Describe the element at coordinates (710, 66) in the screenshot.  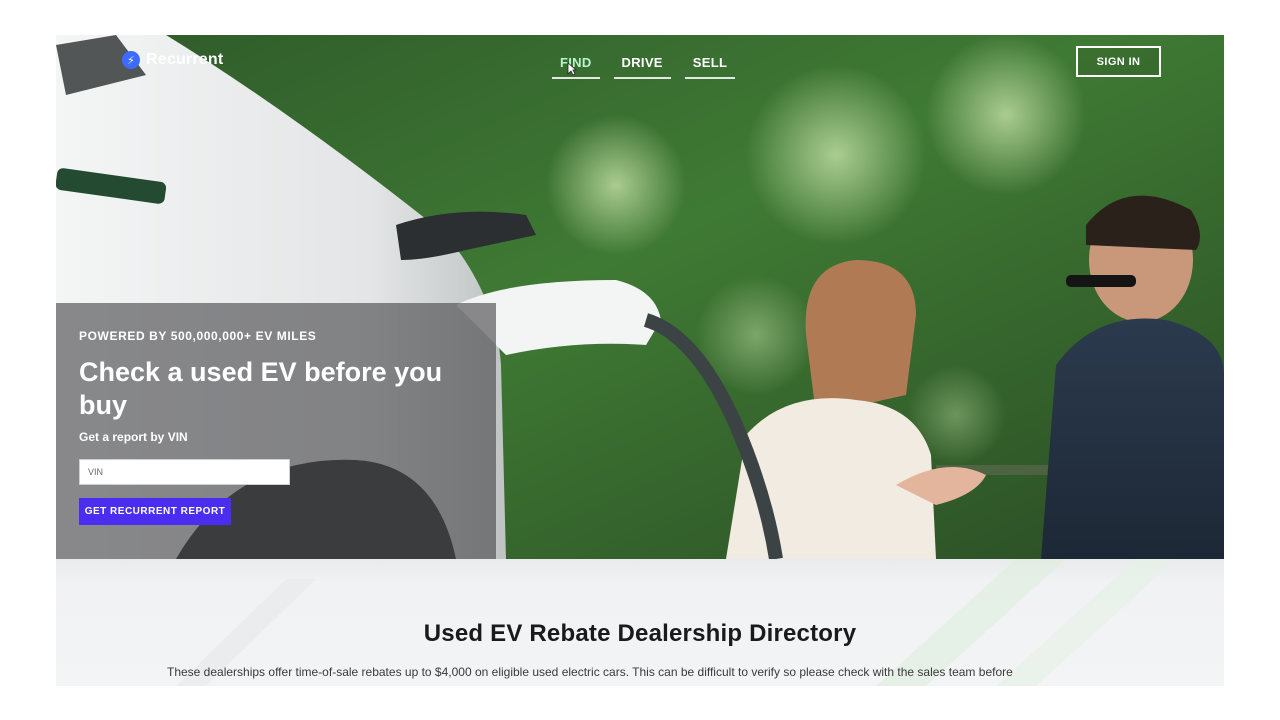
I see `nav-item-sell: SELL` at that location.